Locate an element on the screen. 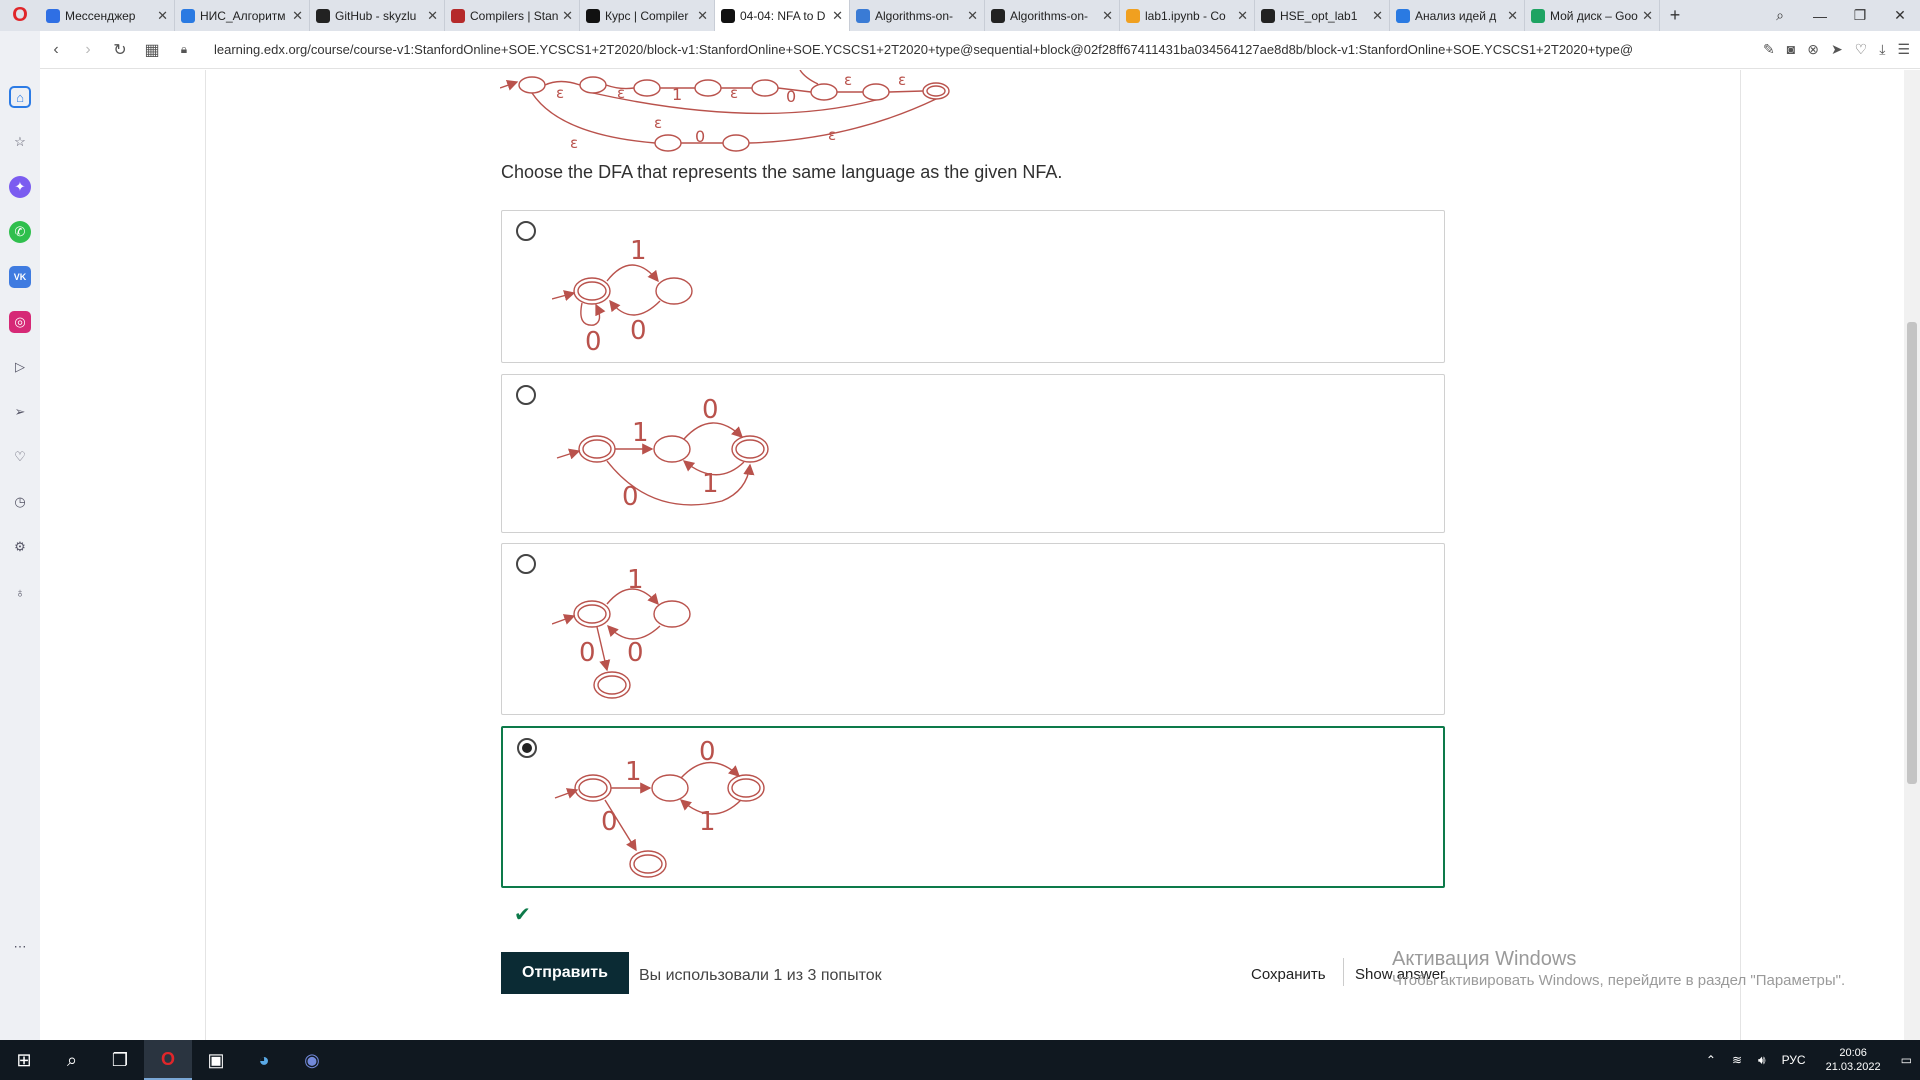 This screenshot has width=1920, height=1080. whatsapp-icon: ✆ is located at coordinates (20, 232).